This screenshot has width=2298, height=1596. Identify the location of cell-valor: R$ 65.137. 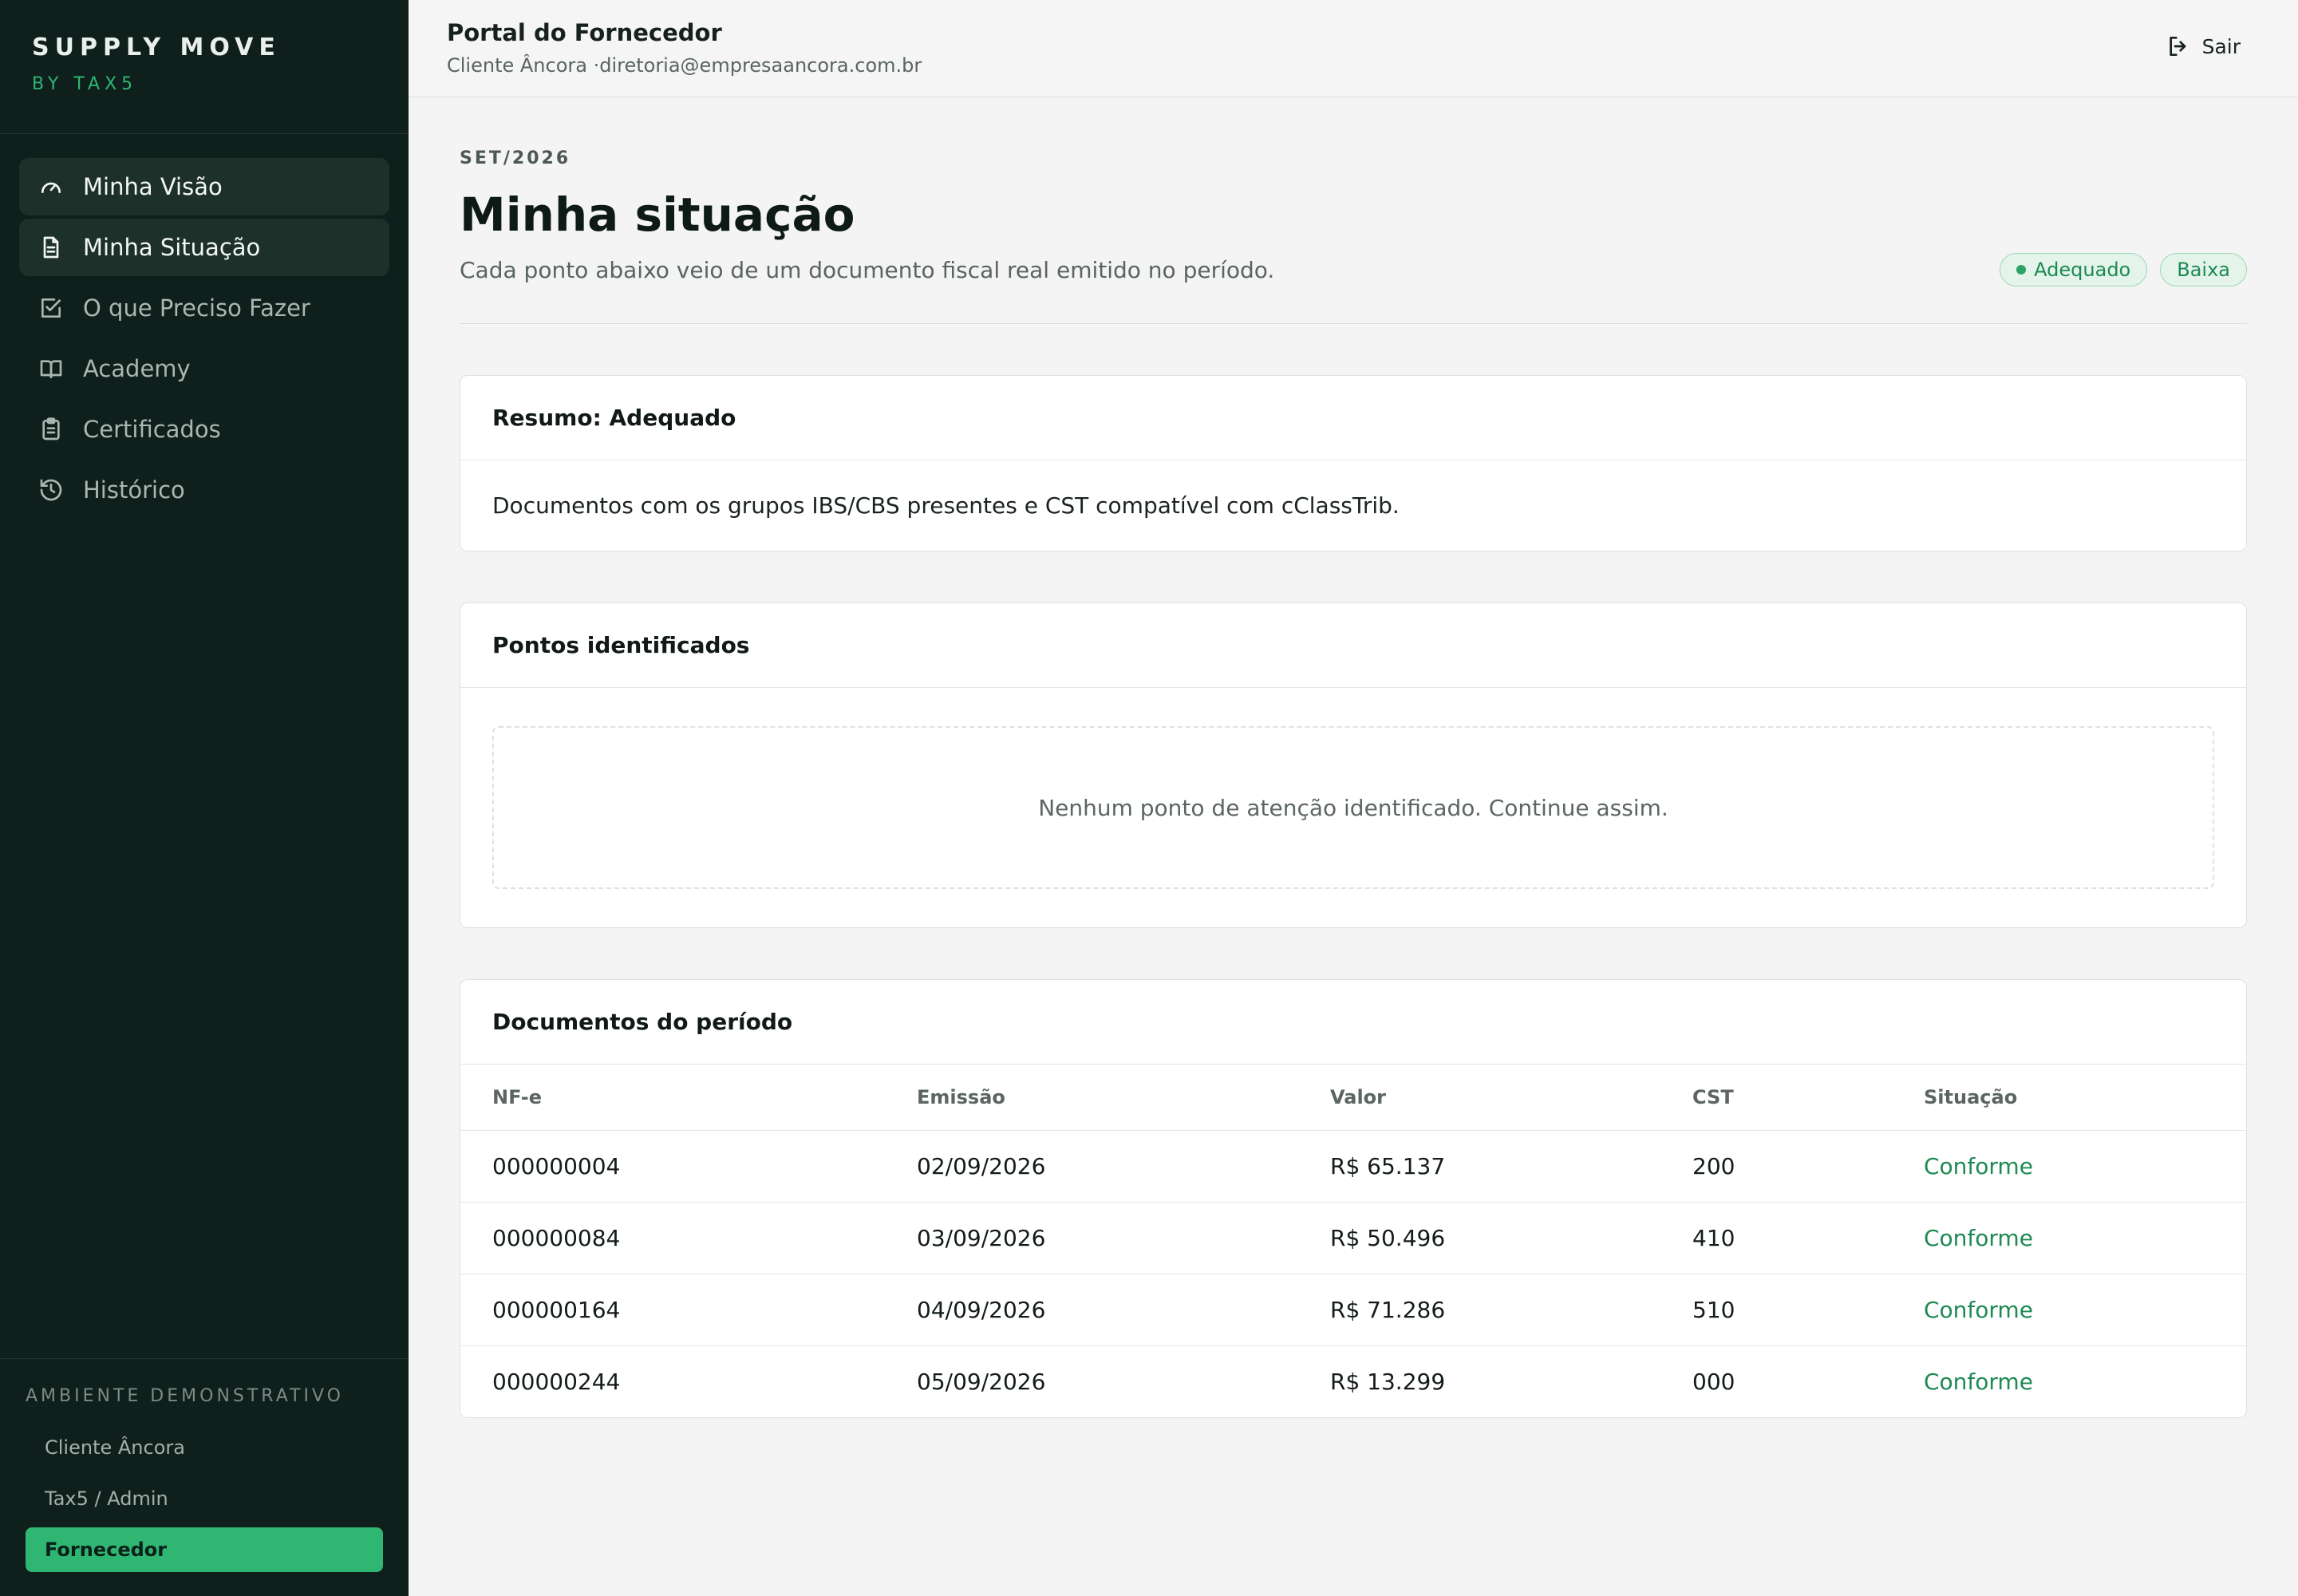
(1479, 1166).